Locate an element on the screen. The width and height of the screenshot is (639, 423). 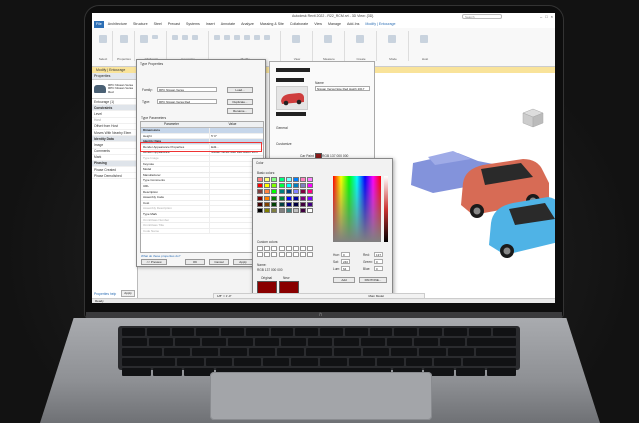
type-select: RPC Nissan Versa Red is located at coordinates (187, 101).